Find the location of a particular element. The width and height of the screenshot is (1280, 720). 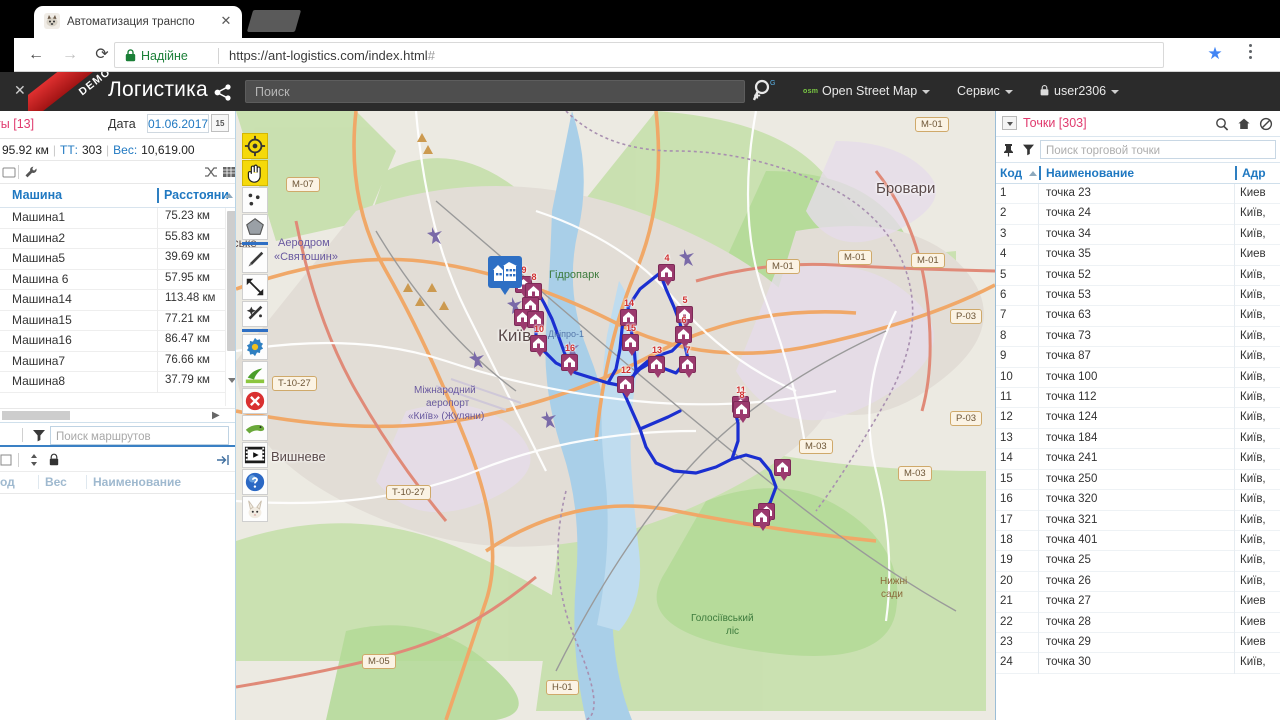

menu-map-source: Open Street Map is located at coordinates (876, 91).